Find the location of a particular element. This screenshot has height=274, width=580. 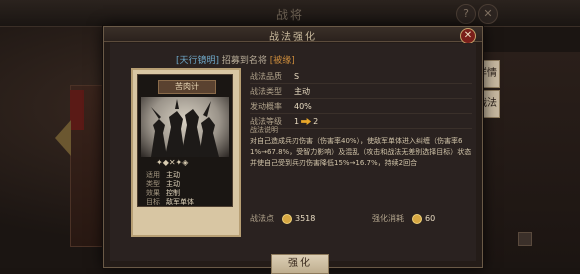

skill-stats: 战法品质 S 战法类型 主动 发动概率 40% 战法等级 12 is located at coordinates (361, 101).